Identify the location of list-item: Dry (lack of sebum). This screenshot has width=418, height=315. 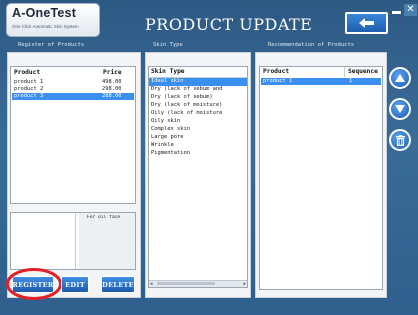
(198, 98).